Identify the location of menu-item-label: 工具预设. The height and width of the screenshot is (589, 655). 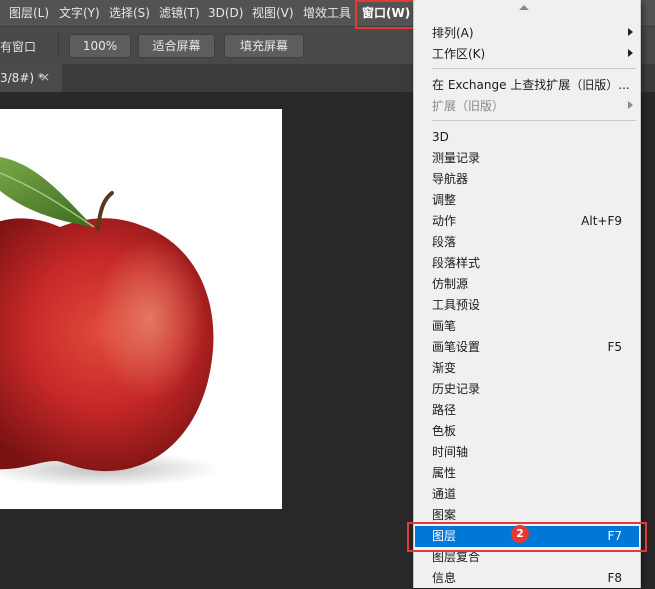
(456, 305).